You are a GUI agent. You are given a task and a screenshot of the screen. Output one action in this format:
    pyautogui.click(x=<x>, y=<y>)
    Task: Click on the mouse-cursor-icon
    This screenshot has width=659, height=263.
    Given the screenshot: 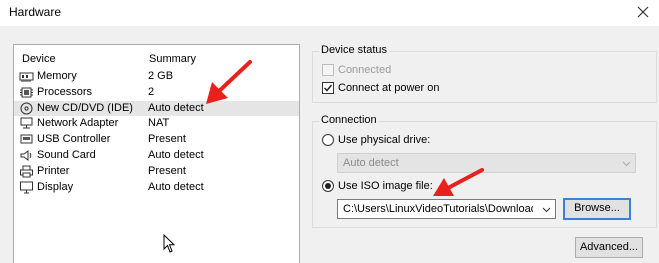 What is the action you would take?
    pyautogui.click(x=169, y=243)
    